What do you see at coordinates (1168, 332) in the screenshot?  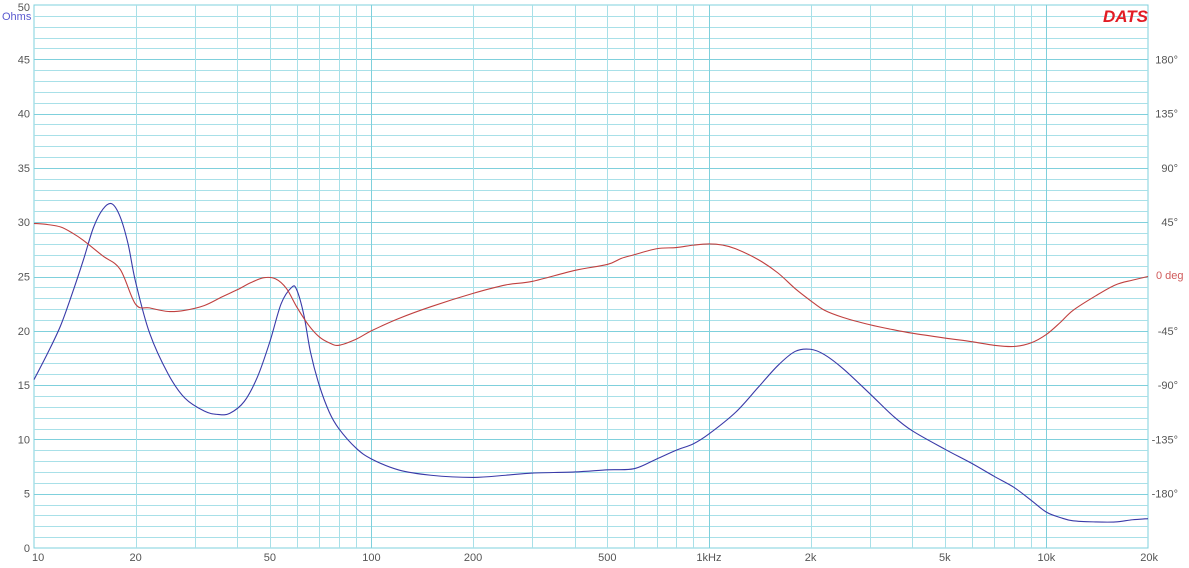 I see `y-right-tick-label: -45°` at bounding box center [1168, 332].